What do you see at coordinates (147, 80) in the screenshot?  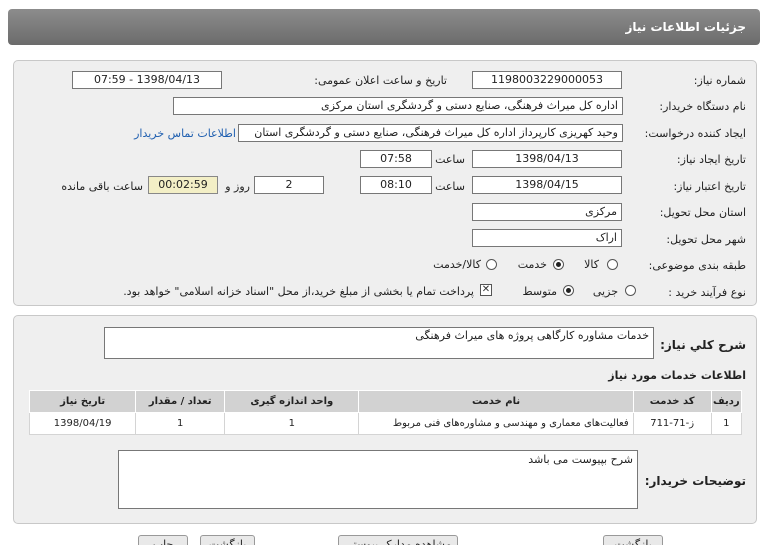 I see `announce-field: 1398/04/13 - 07:59` at bounding box center [147, 80].